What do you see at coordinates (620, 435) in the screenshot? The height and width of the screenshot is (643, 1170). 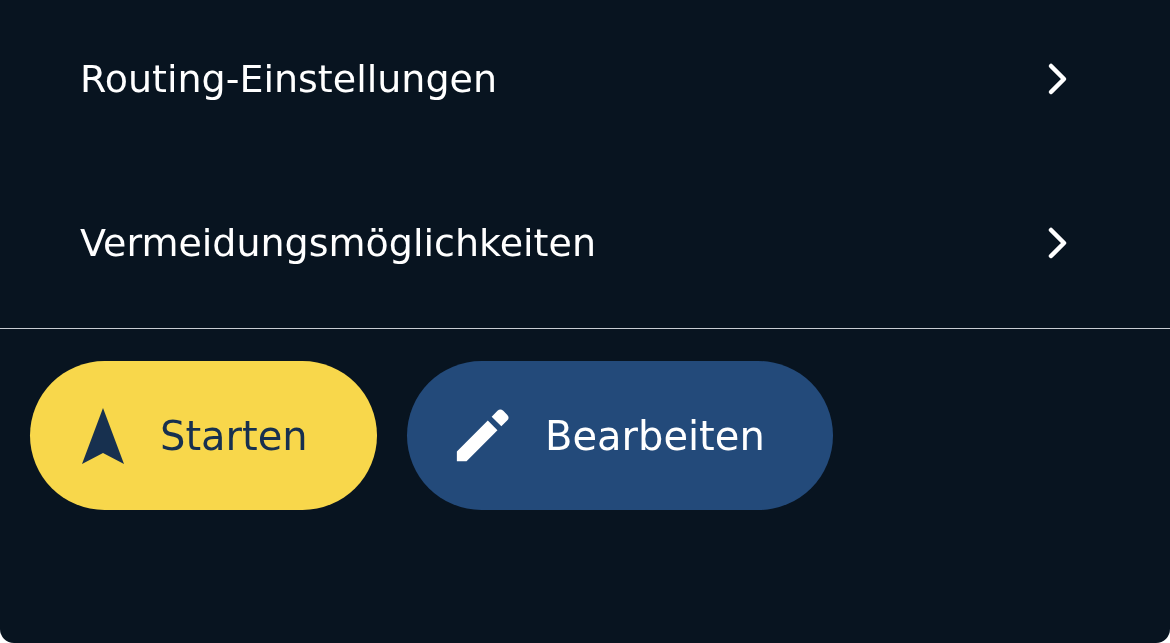 I see `edit-button: Bearbeiten` at bounding box center [620, 435].